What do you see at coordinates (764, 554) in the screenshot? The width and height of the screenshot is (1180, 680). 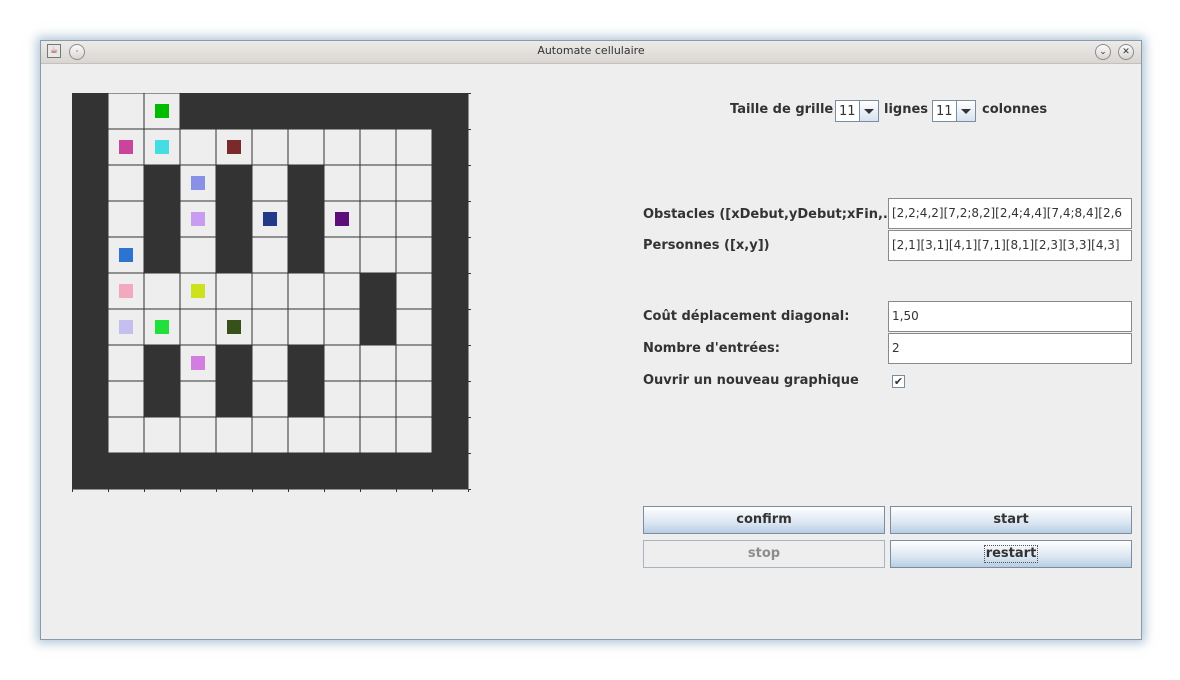 I see `stop-button: stop` at bounding box center [764, 554].